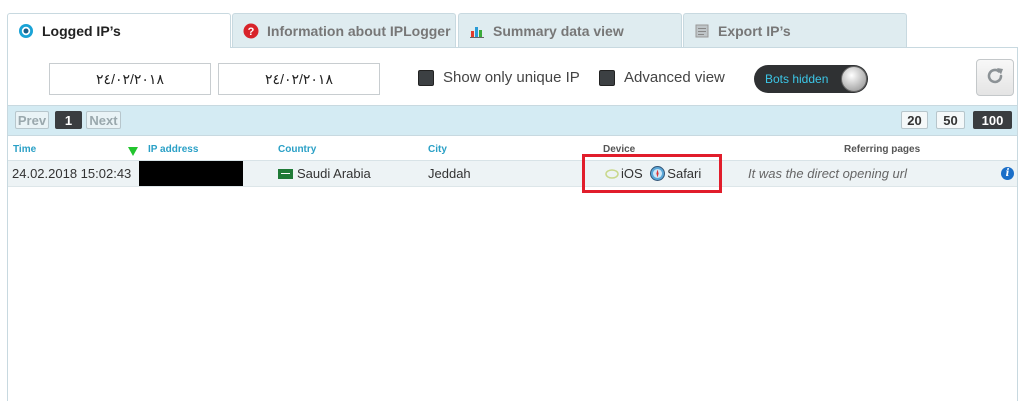 The width and height of the screenshot is (1025, 401). Describe the element at coordinates (24, 149) in the screenshot. I see `column-time: Time` at that location.